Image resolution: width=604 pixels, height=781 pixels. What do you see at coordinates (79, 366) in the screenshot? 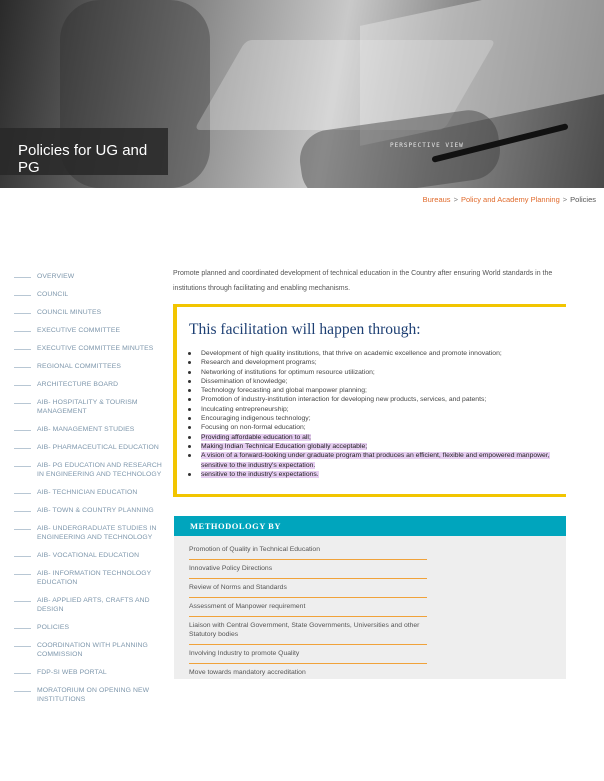
I see `sidebar-item-label: REGIONAL COMMITTEES` at bounding box center [79, 366].